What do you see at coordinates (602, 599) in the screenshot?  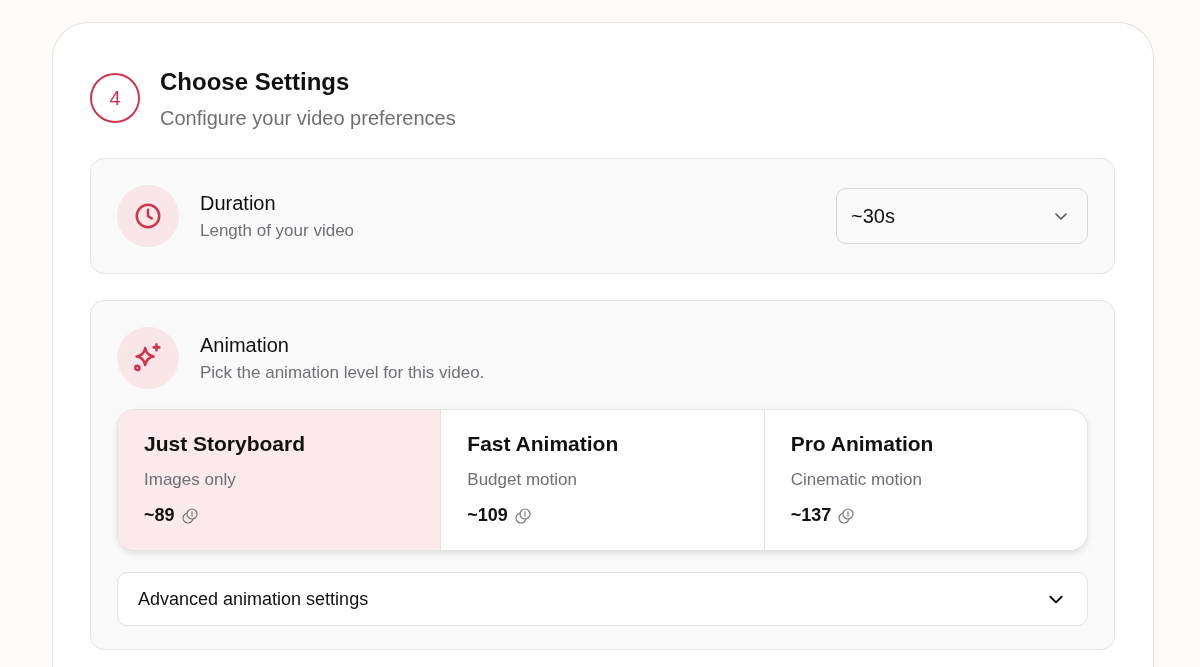 I see `advanced-settings-toggle: Advanced animation settings` at bounding box center [602, 599].